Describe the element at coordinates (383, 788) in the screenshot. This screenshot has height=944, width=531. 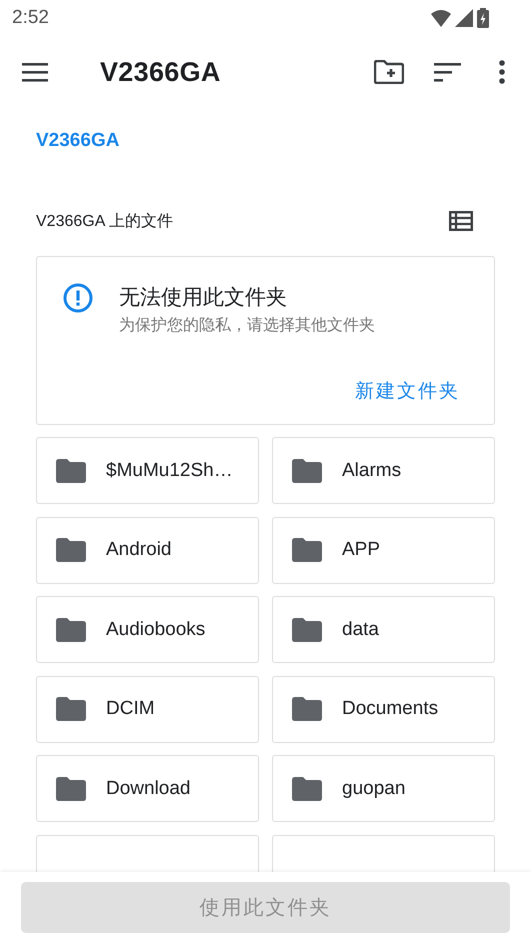
I see `folder-tile: guopan` at that location.